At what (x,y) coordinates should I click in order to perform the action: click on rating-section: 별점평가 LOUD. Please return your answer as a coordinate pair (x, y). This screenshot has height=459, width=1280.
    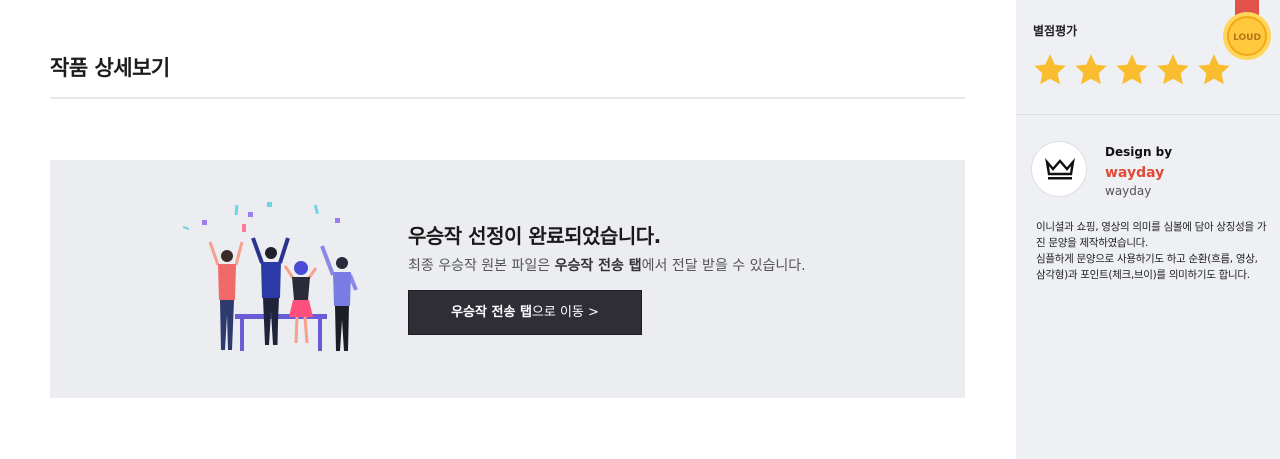
    Looking at the image, I should click on (1148, 57).